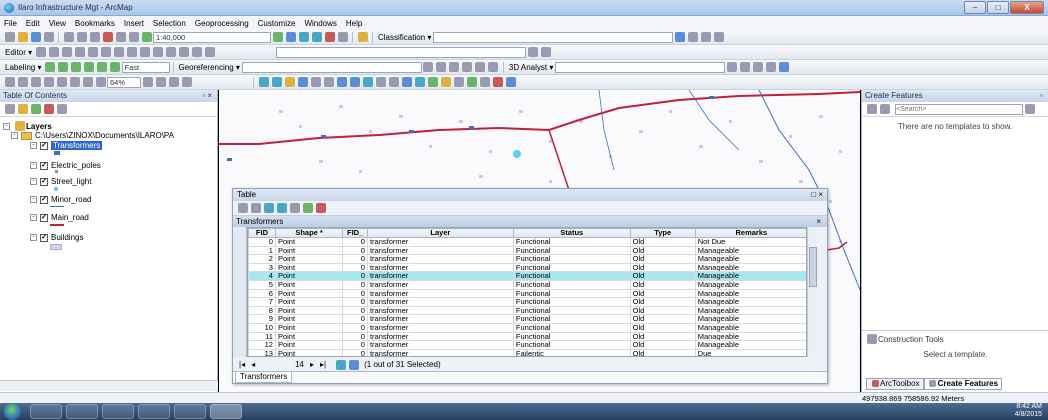  I want to click on label-priority-icon, so click(63, 67).